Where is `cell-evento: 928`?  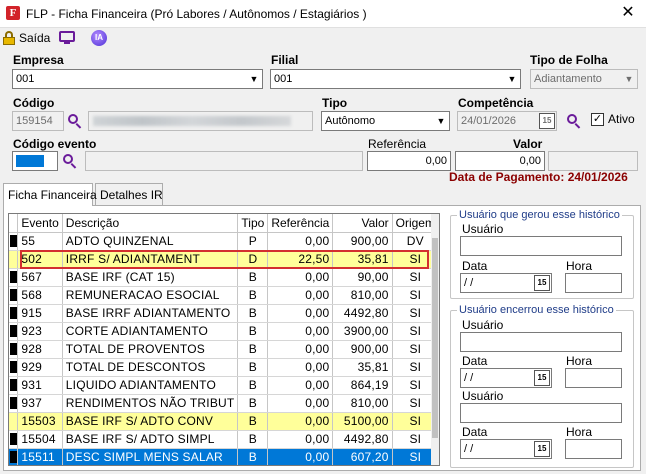 cell-evento: 928 is located at coordinates (40, 349).